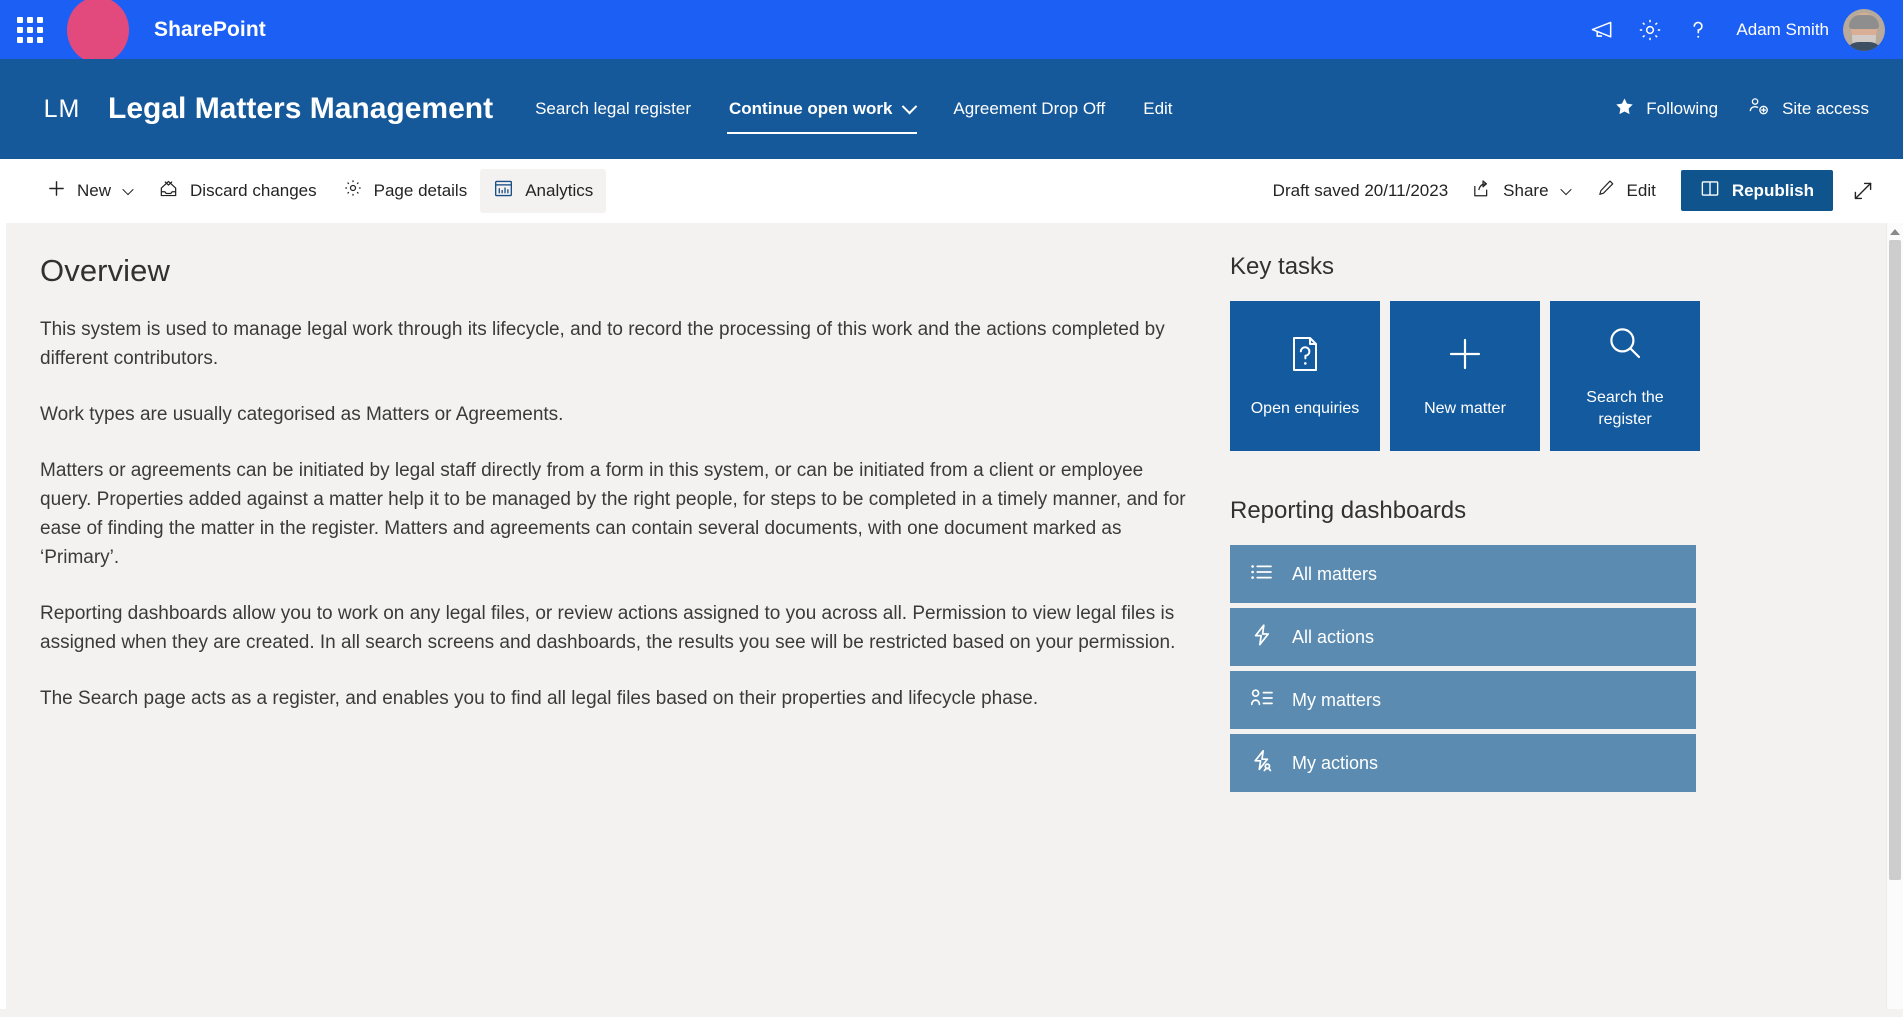  I want to click on avatar, so click(1864, 29).